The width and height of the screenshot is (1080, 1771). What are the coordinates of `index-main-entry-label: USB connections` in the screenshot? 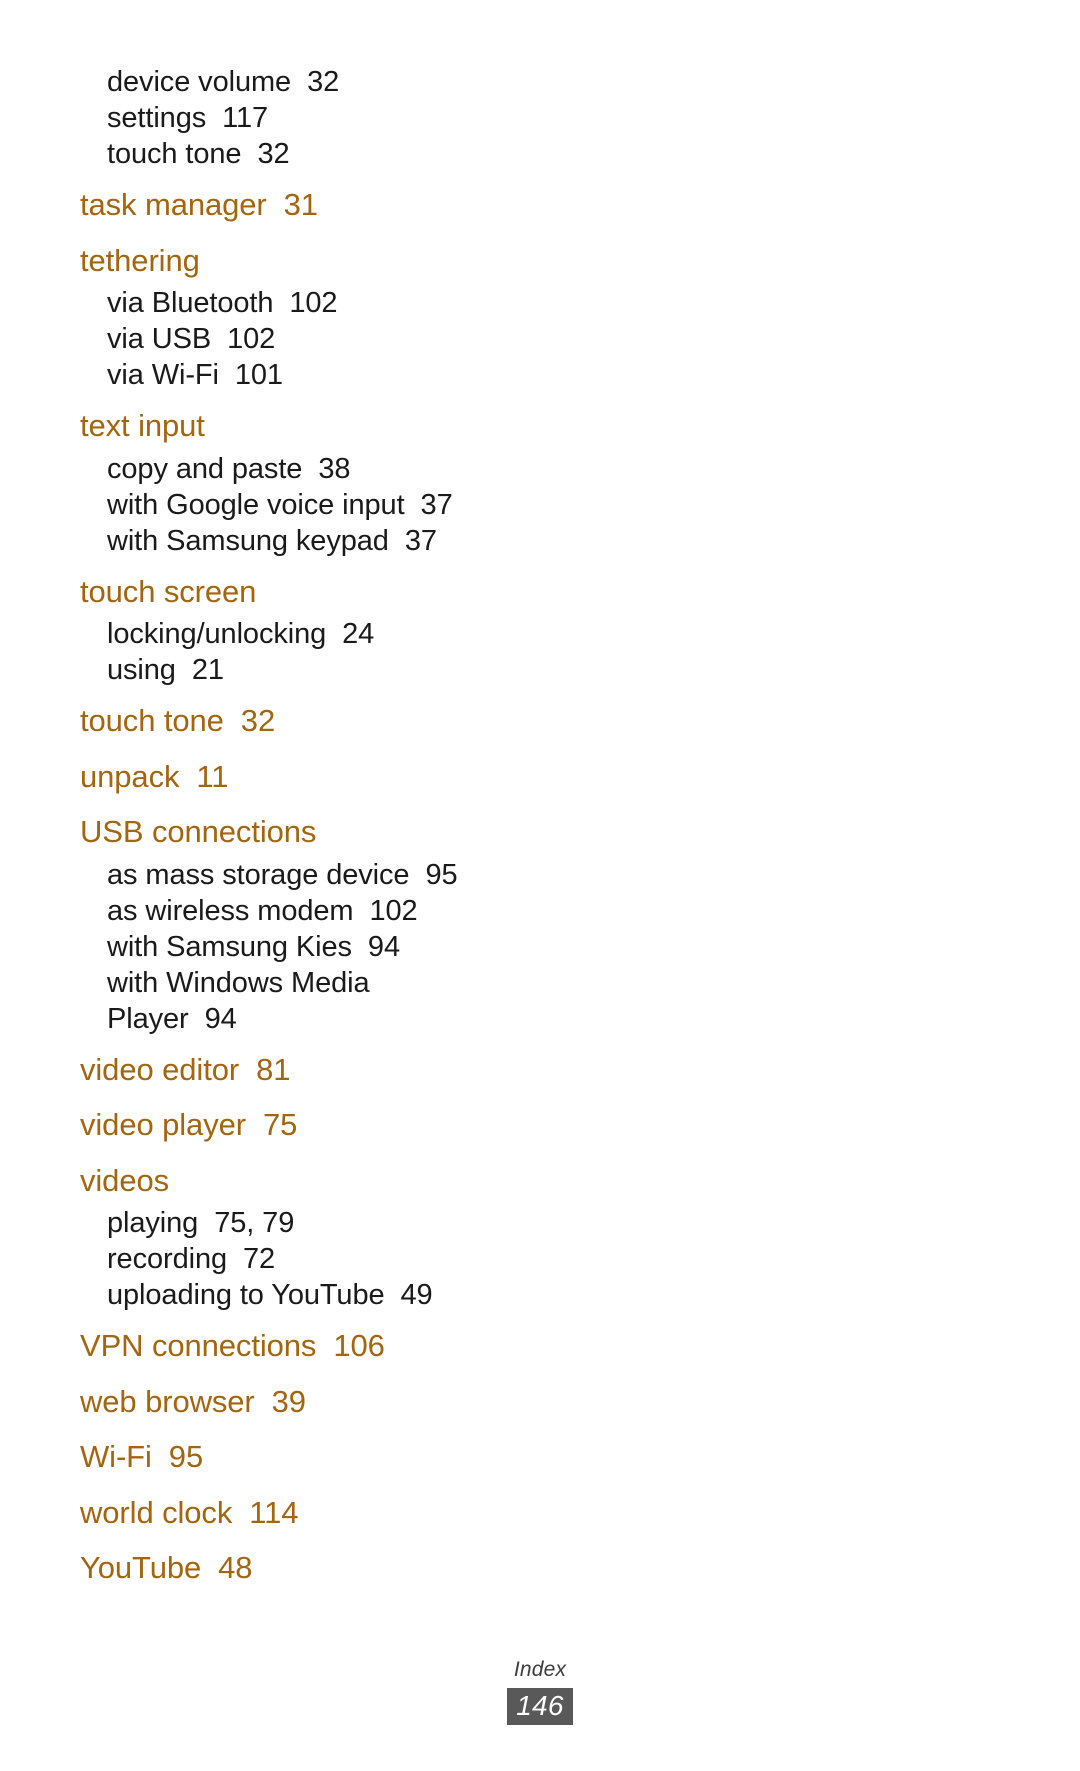 It's located at (198, 831).